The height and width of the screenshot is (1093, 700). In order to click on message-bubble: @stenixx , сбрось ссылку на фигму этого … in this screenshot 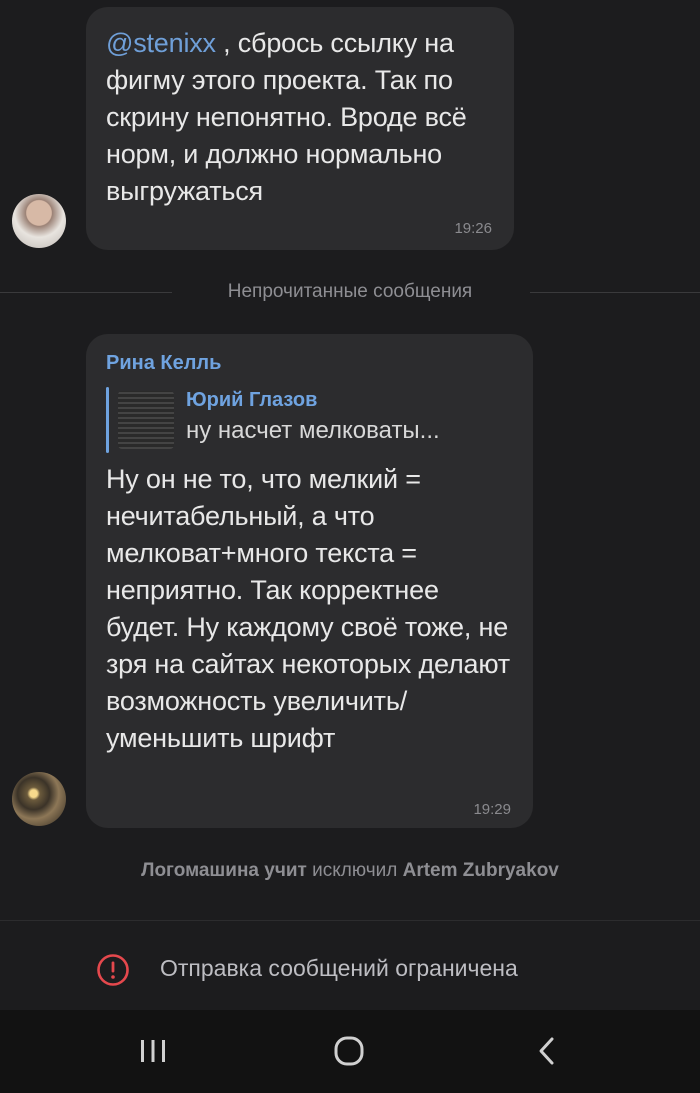, I will do `click(300, 128)`.